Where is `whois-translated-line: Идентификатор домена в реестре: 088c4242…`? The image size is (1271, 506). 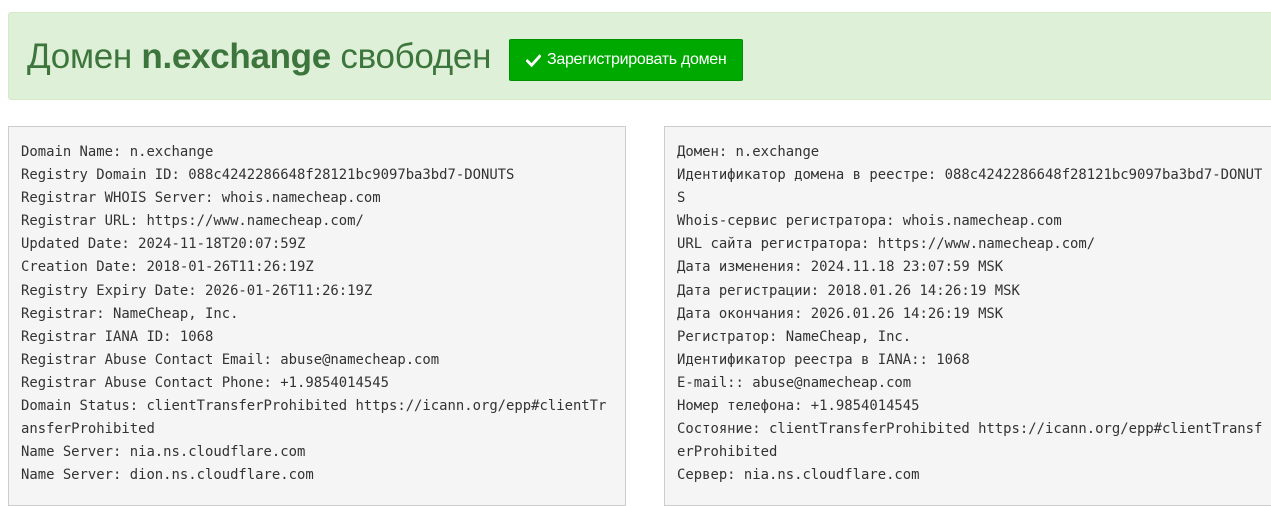
whois-translated-line: Идентификатор домена в реестре: 088c4242… is located at coordinates (970, 187).